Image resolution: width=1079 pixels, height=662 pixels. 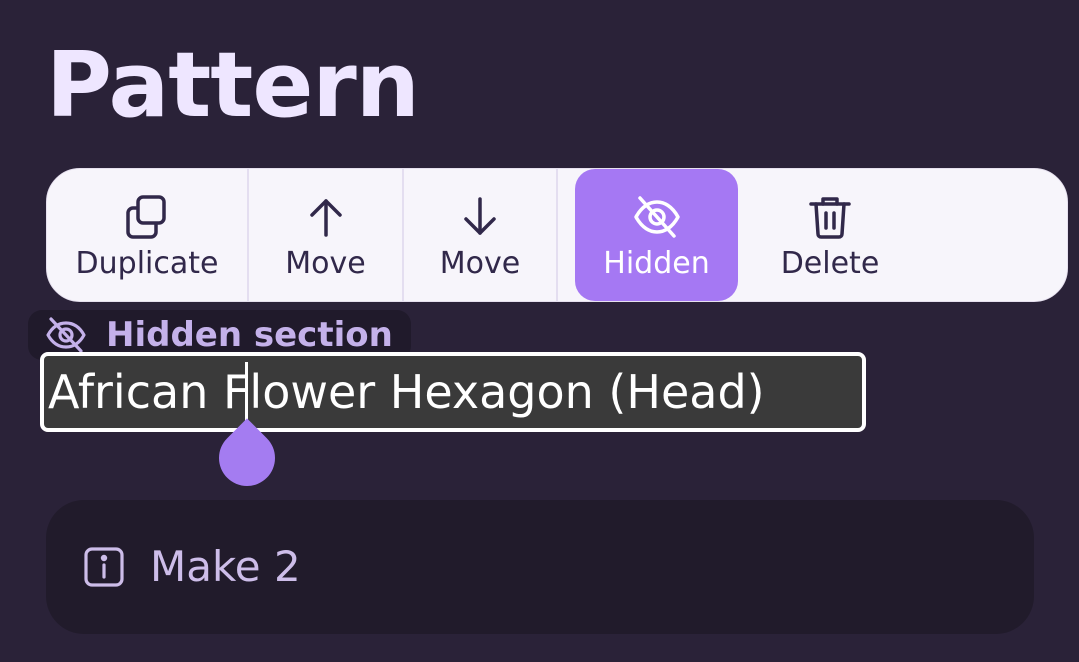 I want to click on move-up-label: Move, so click(x=325, y=263).